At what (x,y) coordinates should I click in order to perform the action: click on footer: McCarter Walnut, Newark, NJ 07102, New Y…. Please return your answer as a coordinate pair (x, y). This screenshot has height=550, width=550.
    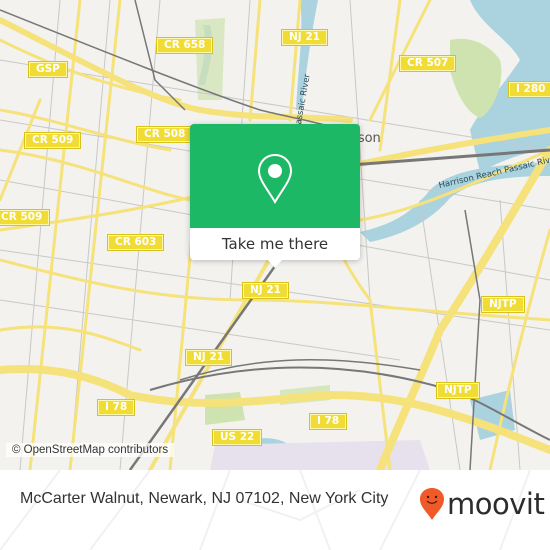
    Looking at the image, I should click on (275, 510).